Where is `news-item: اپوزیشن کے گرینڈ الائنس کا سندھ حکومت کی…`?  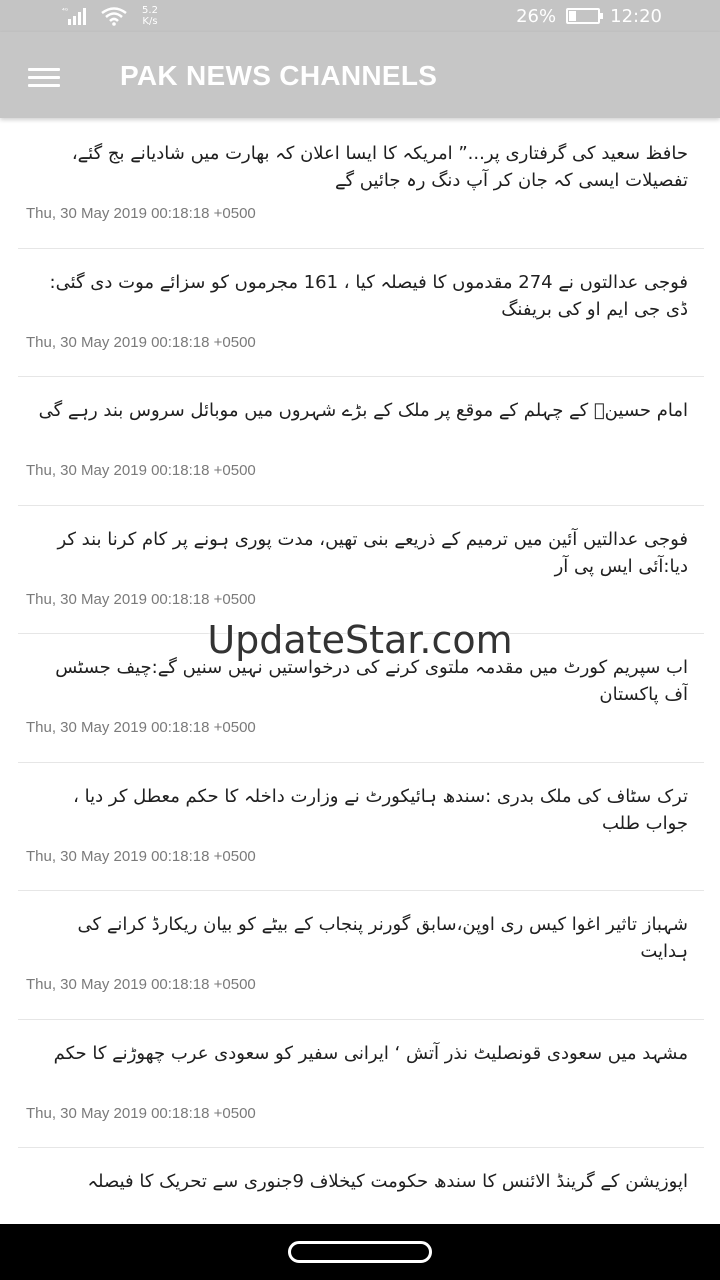
news-item: اپوزیشن کے گرینڈ الائنس کا سندھ حکومت کی… is located at coordinates (360, 1186).